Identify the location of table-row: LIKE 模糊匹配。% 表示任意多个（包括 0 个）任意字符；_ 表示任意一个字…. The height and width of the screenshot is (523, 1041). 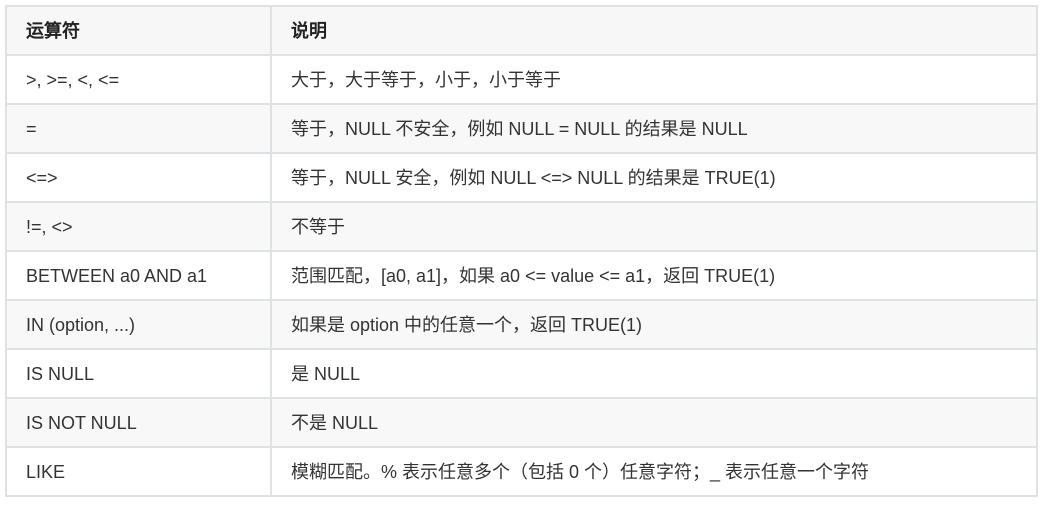
(521, 471).